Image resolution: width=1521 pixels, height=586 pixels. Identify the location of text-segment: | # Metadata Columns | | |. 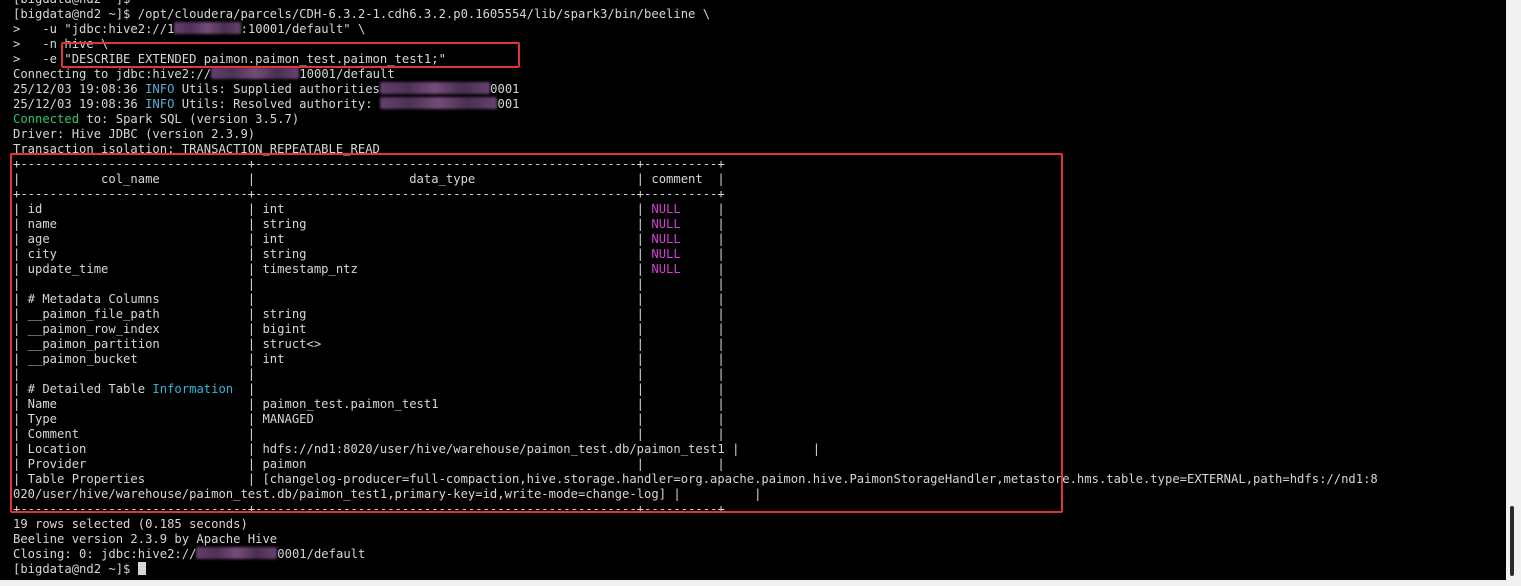
(369, 299).